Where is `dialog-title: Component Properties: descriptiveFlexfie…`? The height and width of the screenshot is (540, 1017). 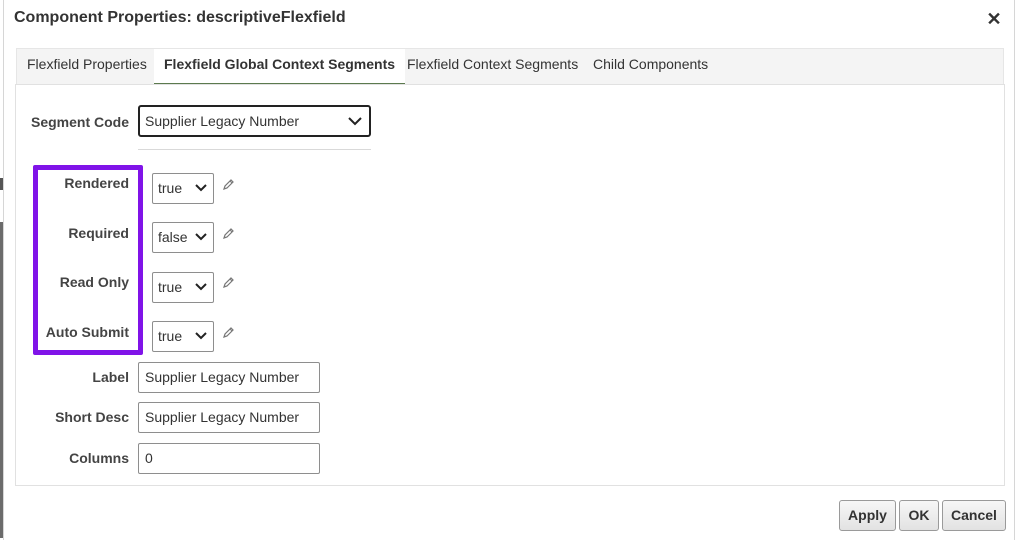 dialog-title: Component Properties: descriptiveFlexfie… is located at coordinates (180, 17).